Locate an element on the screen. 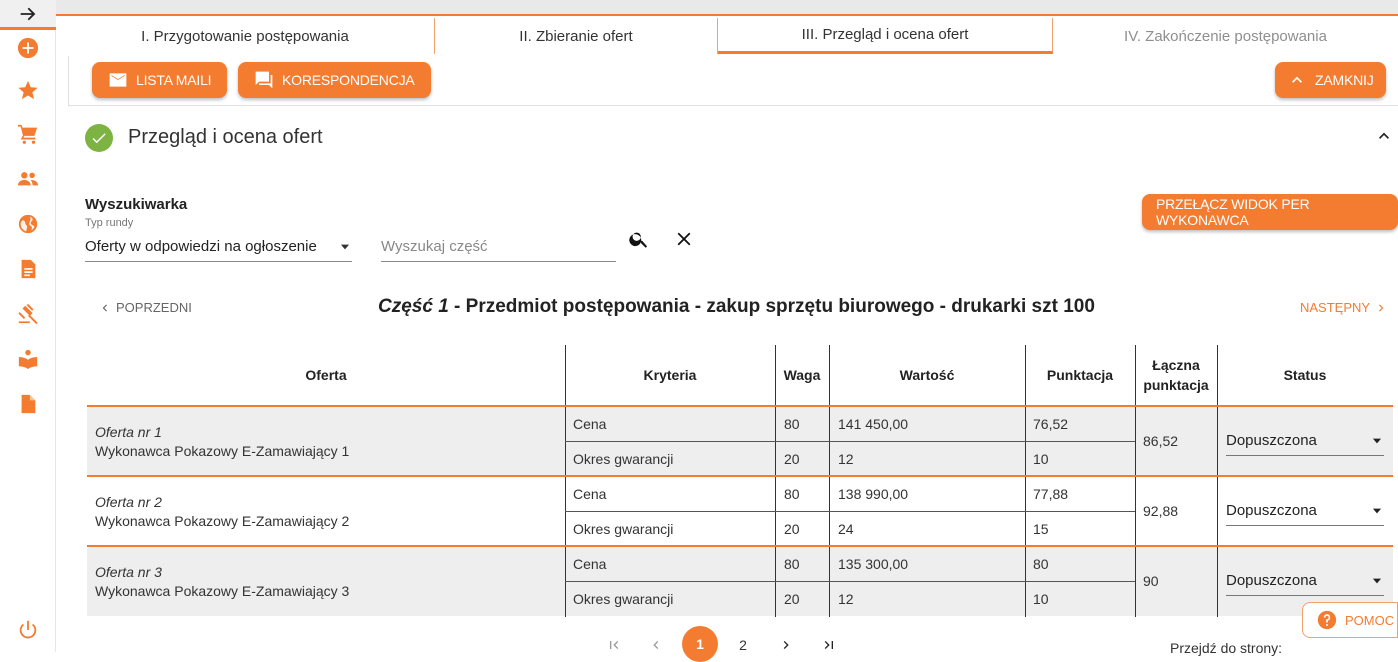 The height and width of the screenshot is (662, 1398). correspondence-button: KORESPONDENCJA is located at coordinates (334, 80).